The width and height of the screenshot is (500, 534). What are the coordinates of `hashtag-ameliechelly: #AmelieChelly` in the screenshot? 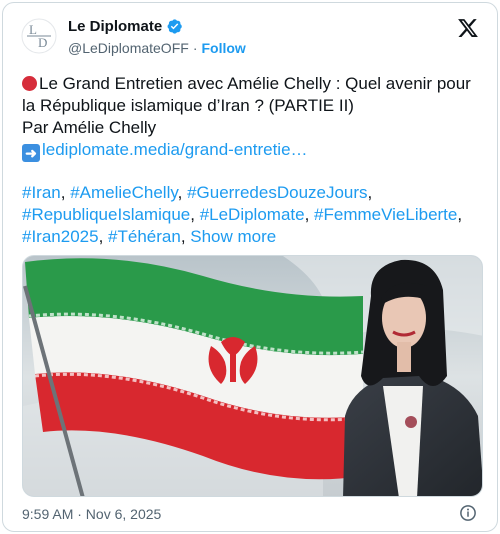 It's located at (123, 192).